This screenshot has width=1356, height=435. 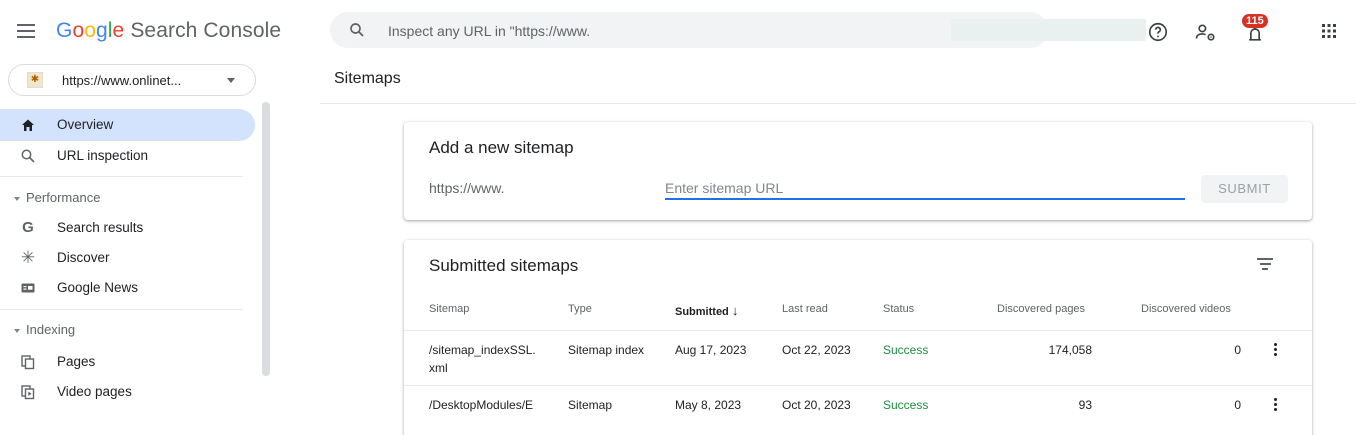 I want to click on sitemap-path: /sitemap_indexSSL., so click(x=482, y=350).